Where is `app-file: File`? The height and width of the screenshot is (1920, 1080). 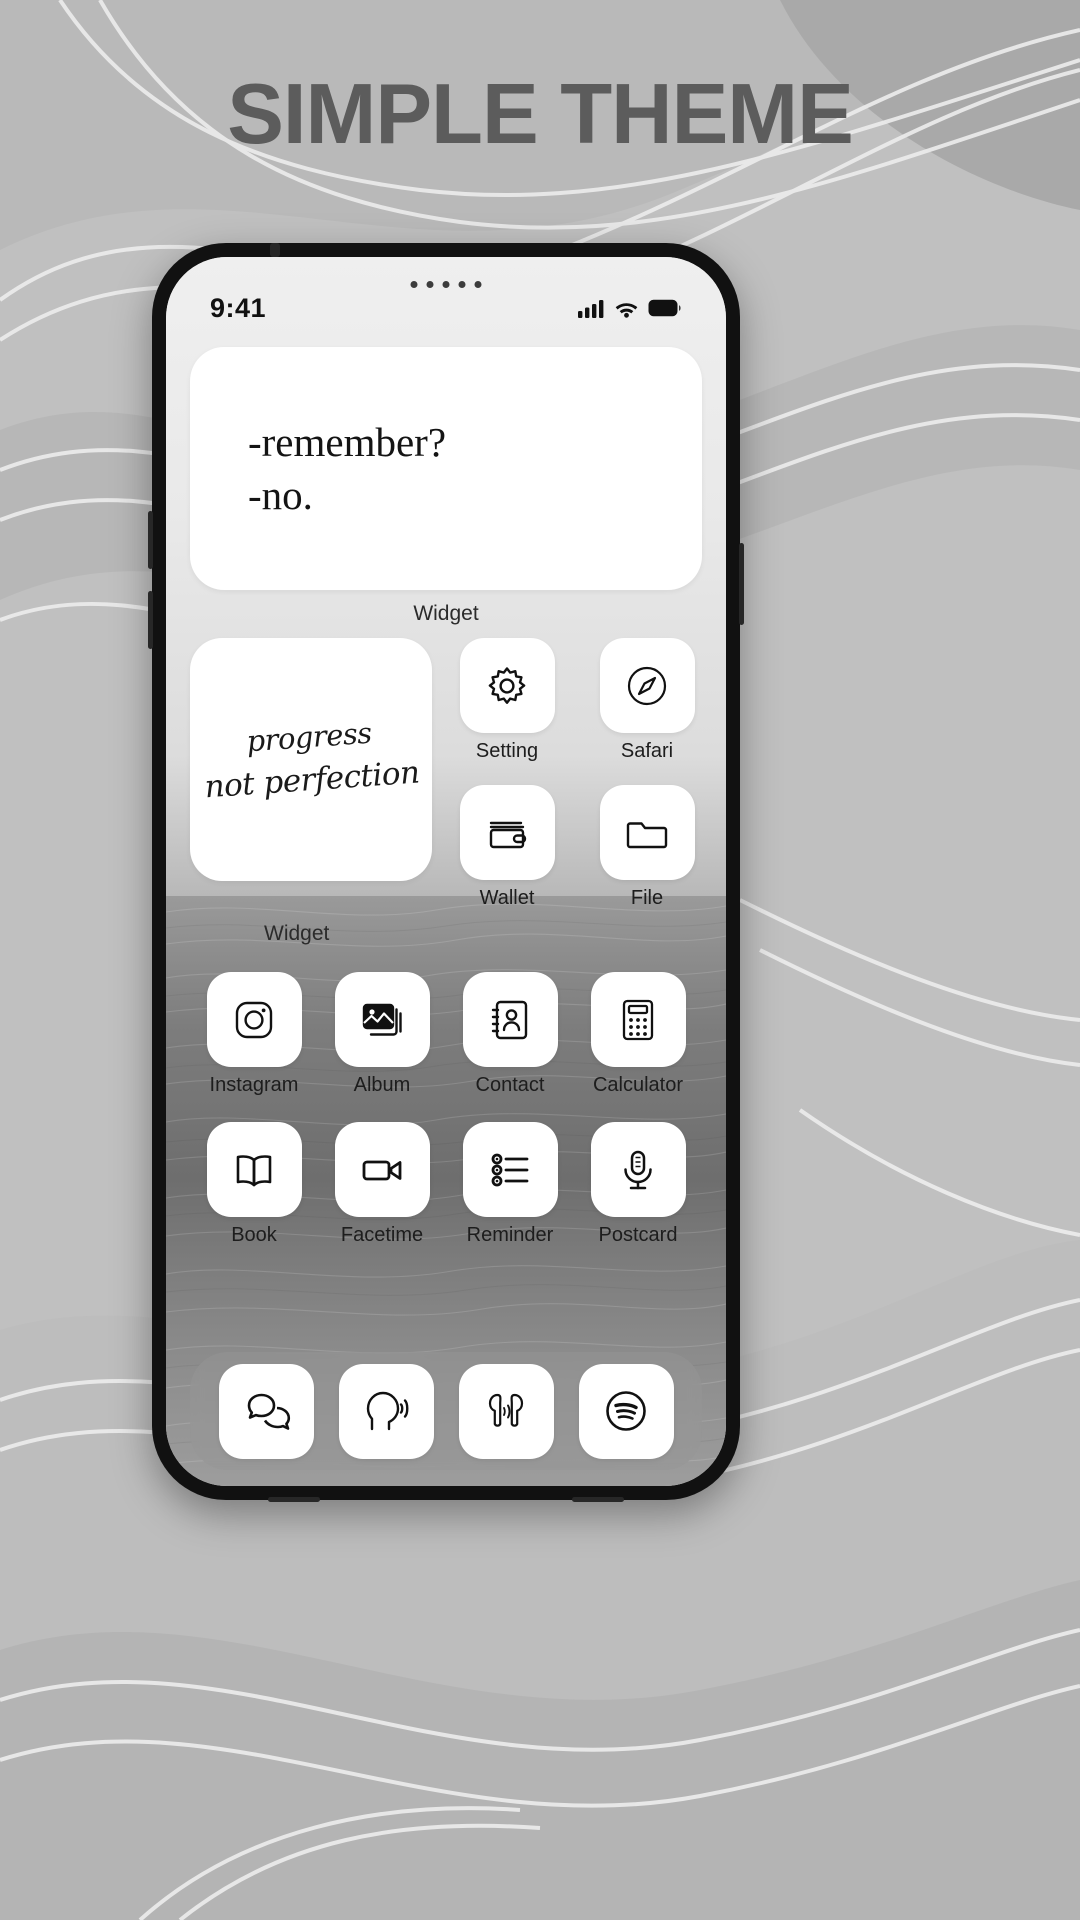 app-file: File is located at coordinates (647, 847).